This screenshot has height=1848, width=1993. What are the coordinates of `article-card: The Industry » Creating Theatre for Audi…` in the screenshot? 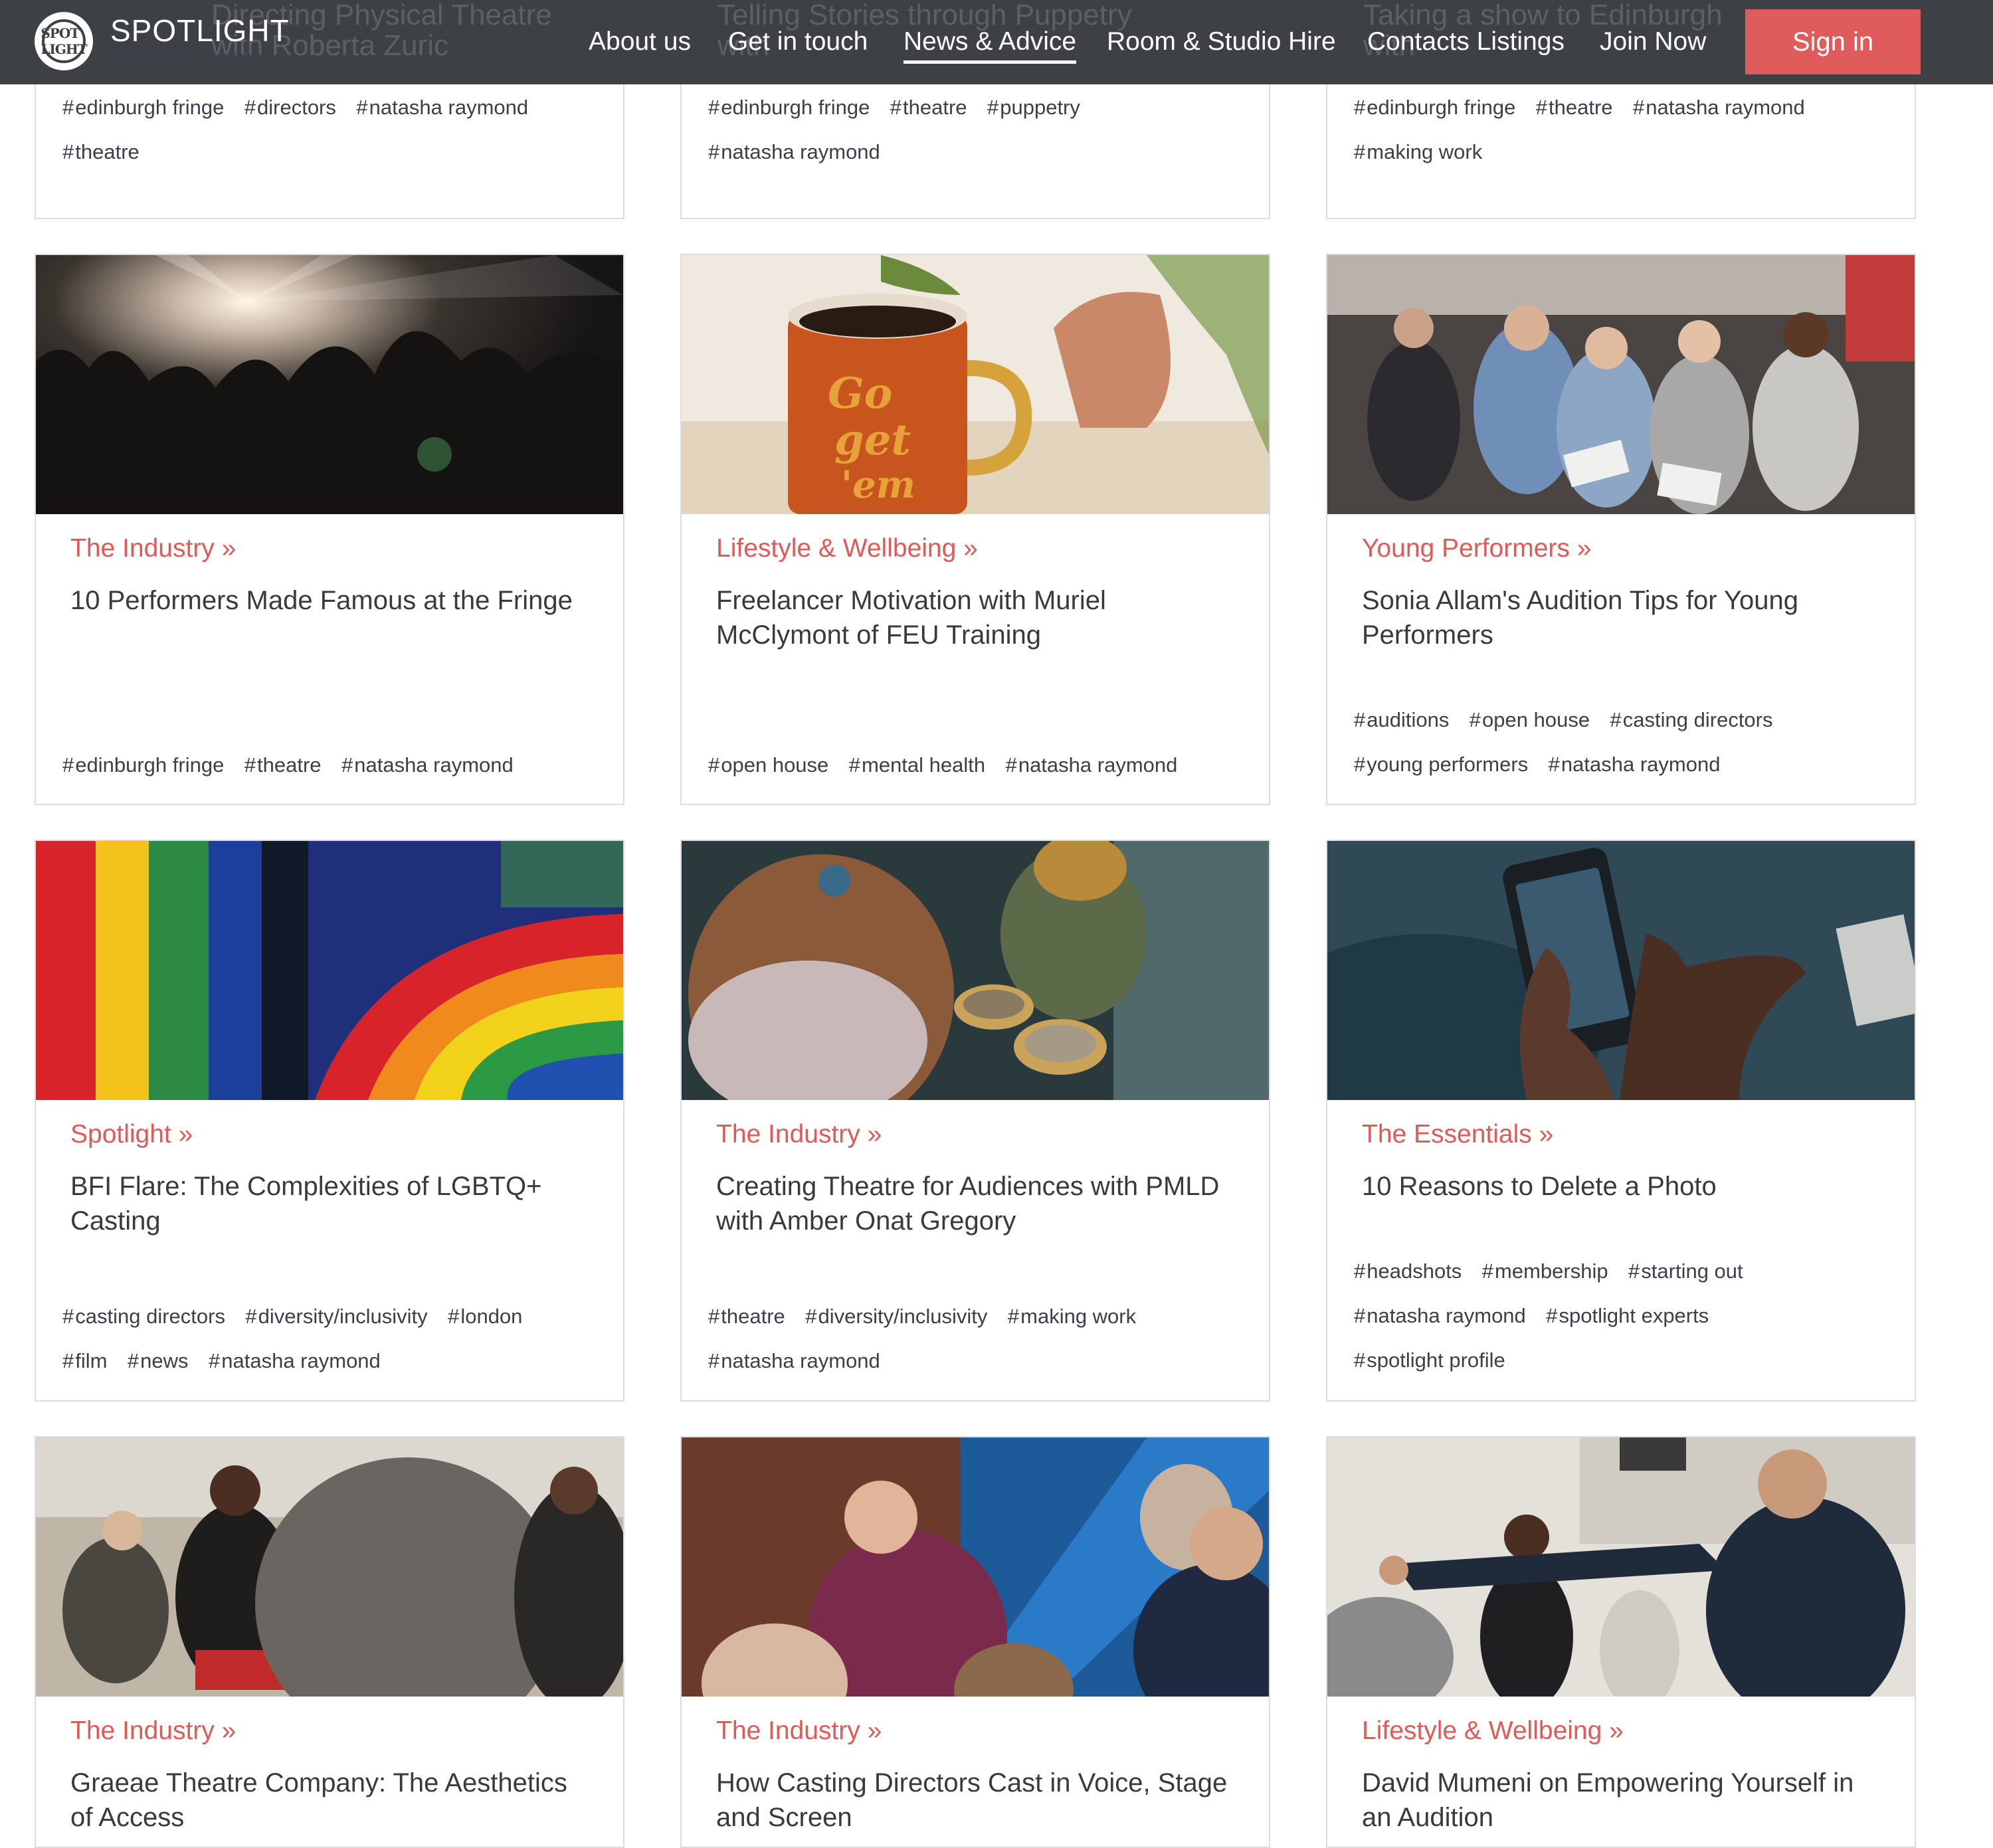 It's located at (975, 1121).